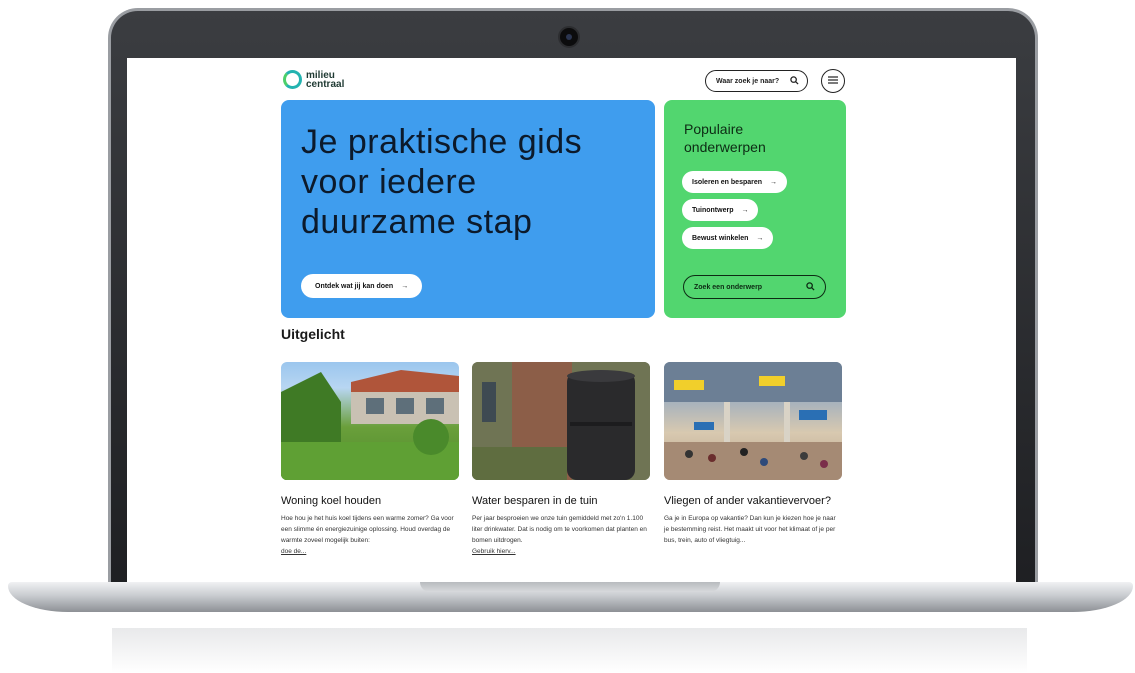 Image resolution: width=1135 pixels, height=673 pixels. I want to click on topic-chip-label: Bewust winkelen, so click(720, 238).